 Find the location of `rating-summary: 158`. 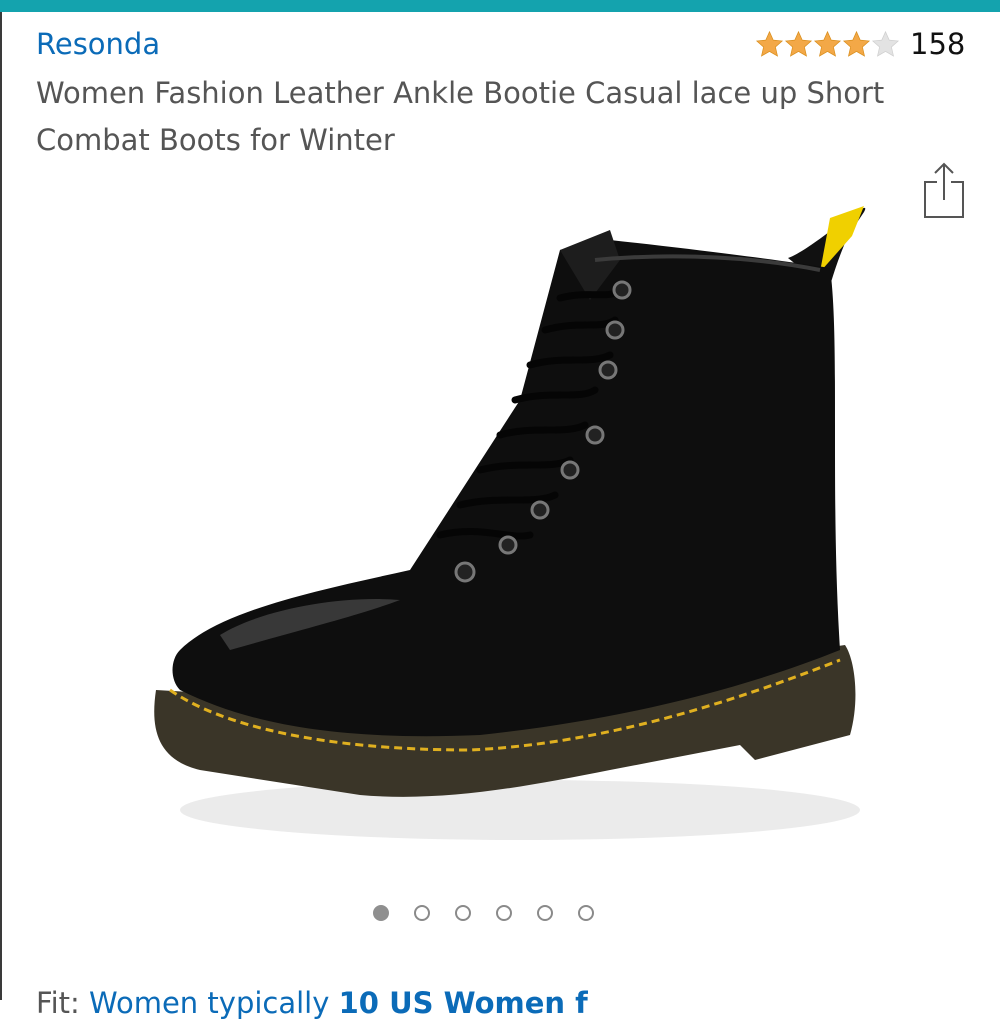

rating-summary: 158 is located at coordinates (860, 44).